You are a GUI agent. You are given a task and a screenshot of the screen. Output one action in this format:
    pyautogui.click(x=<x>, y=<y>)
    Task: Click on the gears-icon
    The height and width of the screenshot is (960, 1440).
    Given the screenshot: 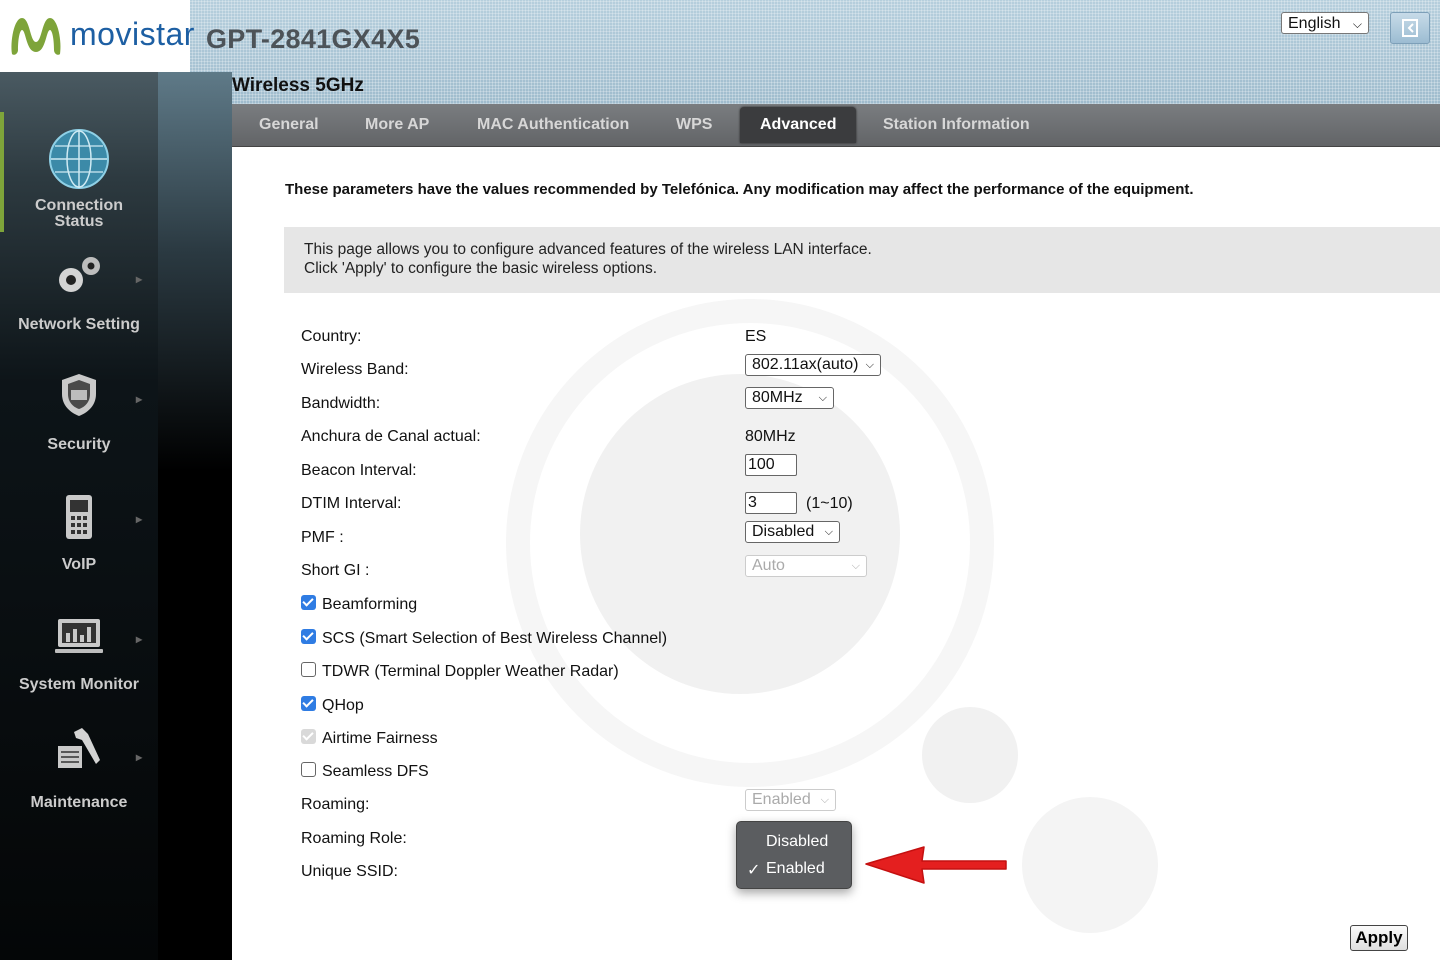 What is the action you would take?
    pyautogui.click(x=79, y=274)
    